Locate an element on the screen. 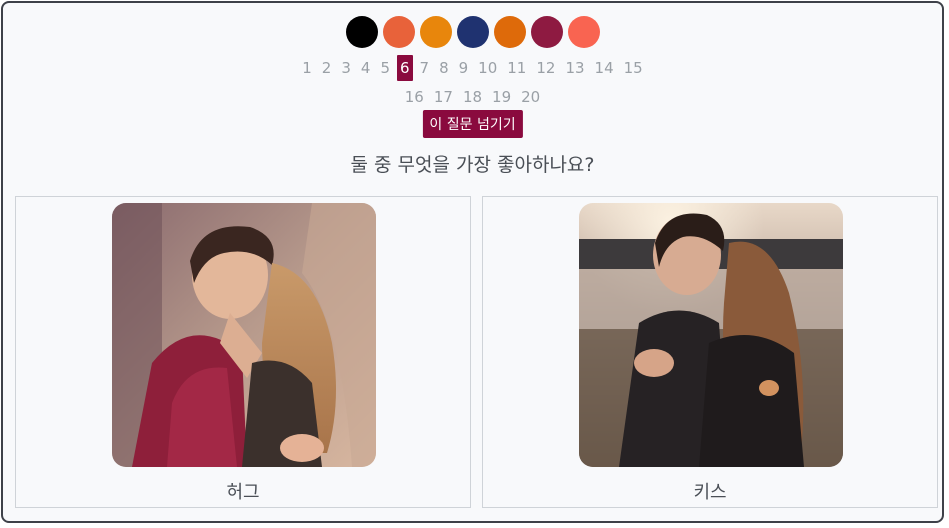 Image resolution: width=949 pixels, height=528 pixels. page-11-link: 11 is located at coordinates (516, 68).